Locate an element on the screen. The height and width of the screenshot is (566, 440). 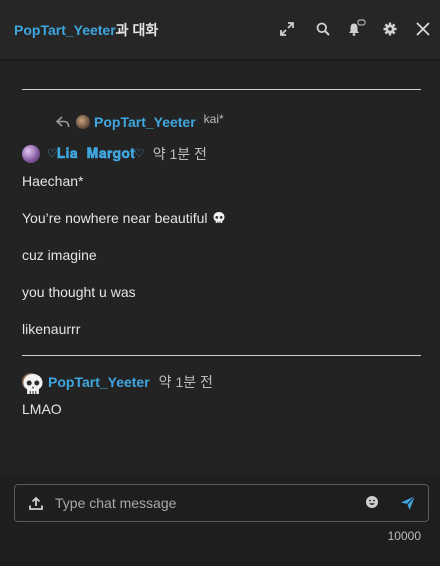
reply-preview: PopTart_Yeeter kai* is located at coordinates (140, 121).